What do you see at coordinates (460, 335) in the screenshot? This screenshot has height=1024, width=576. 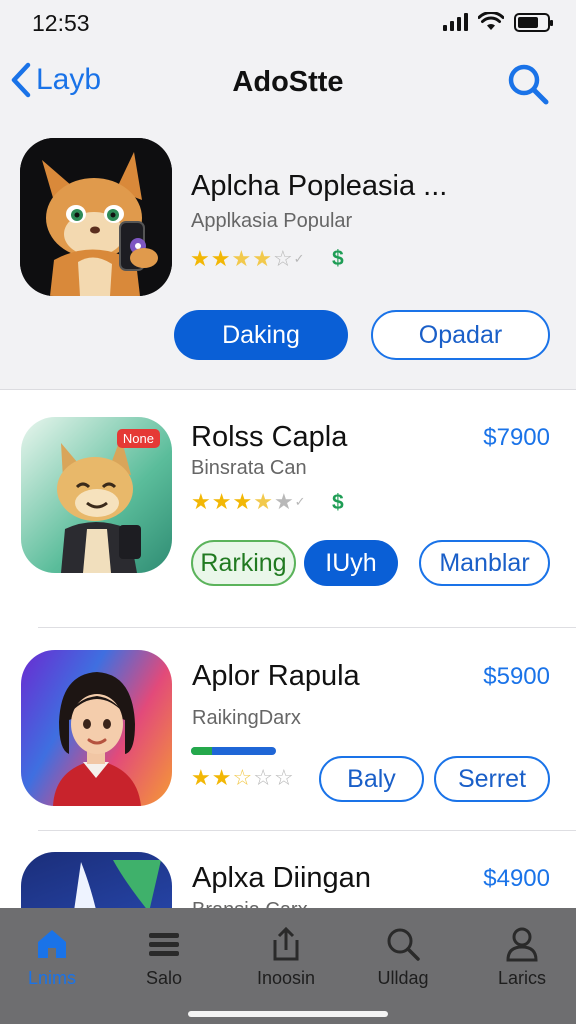 I see `featured-secondary-button: Opadar` at bounding box center [460, 335].